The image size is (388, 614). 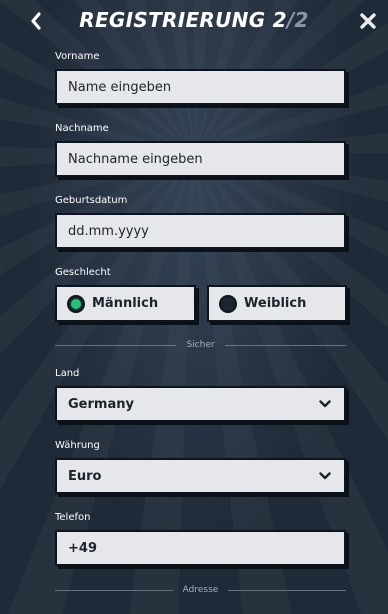 I want to click on title-step-total: /2, so click(x=297, y=20).